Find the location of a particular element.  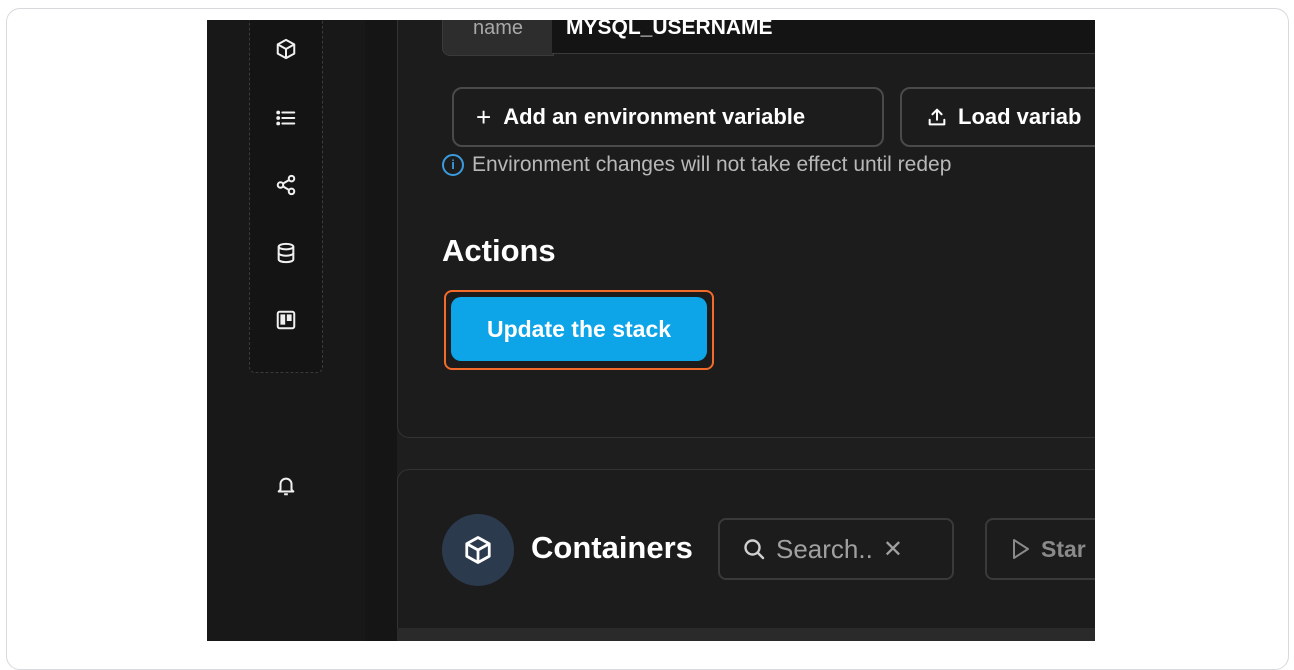

bell-icon is located at coordinates (286, 486).